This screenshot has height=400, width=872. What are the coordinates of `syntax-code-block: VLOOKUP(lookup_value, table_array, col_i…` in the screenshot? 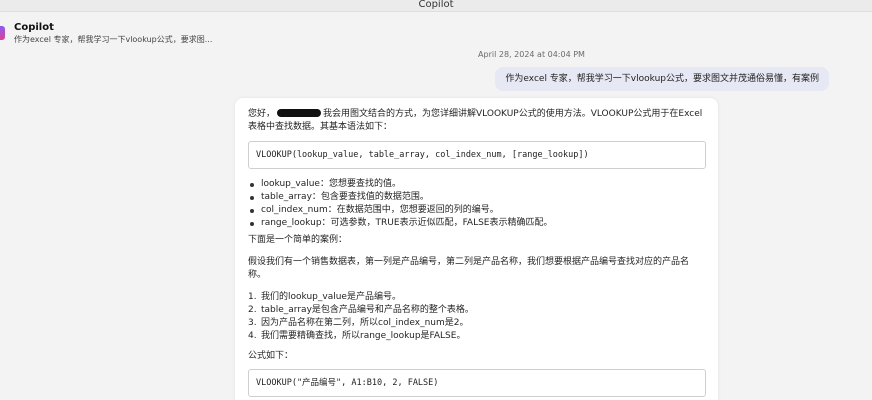 It's located at (477, 155).